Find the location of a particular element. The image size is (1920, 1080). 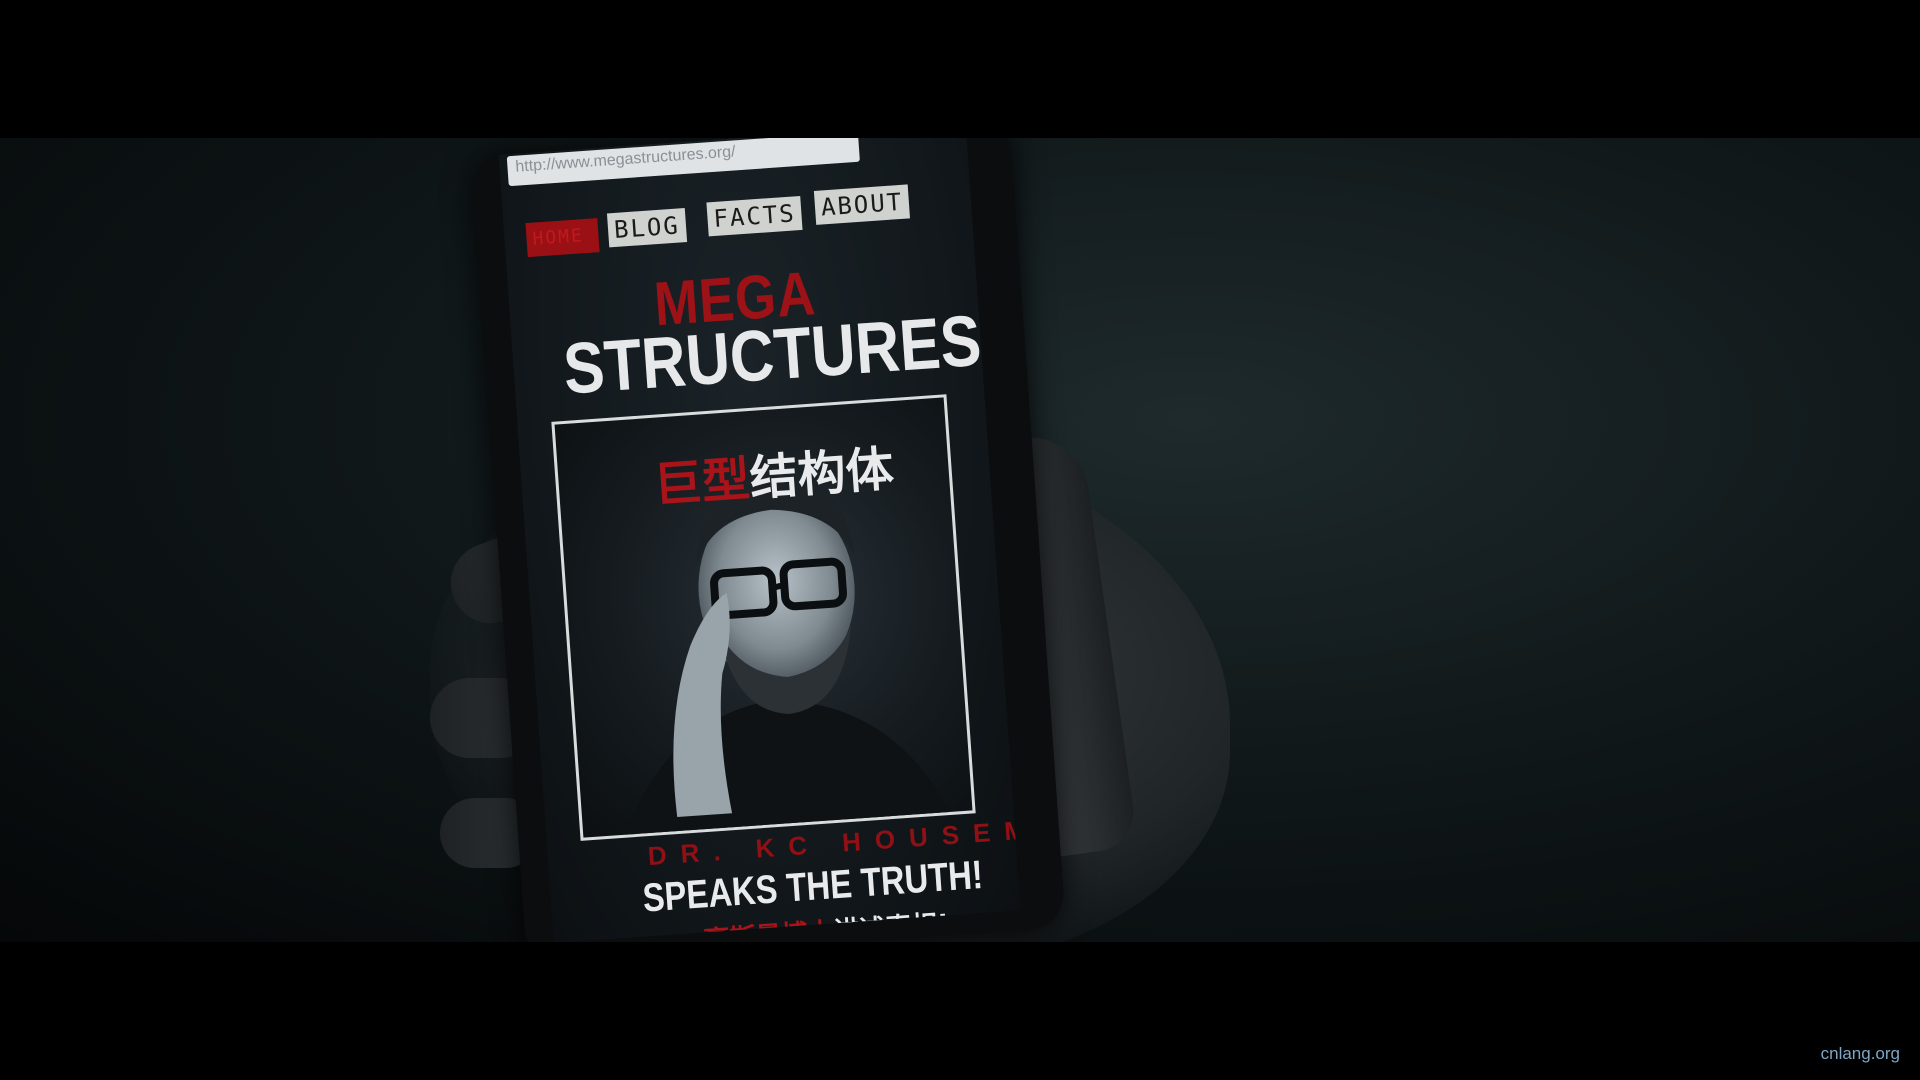

letterbox-bottom is located at coordinates (960, 1011).